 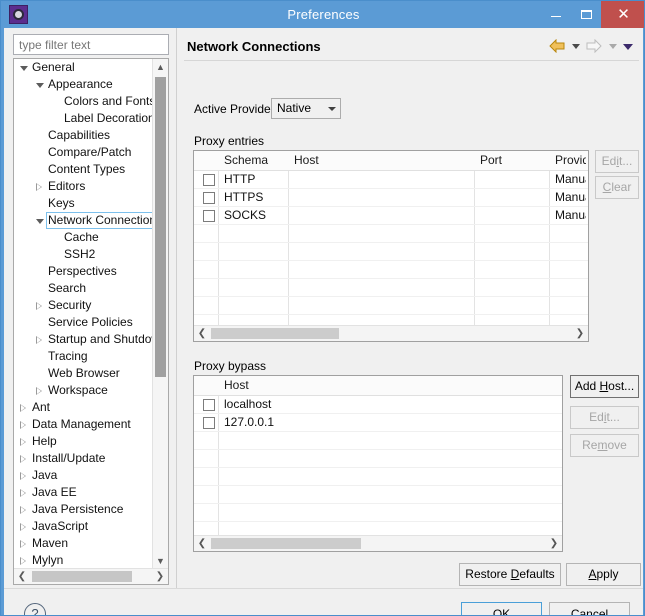 I want to click on column-header-provider: Provider, so click(x=570, y=160).